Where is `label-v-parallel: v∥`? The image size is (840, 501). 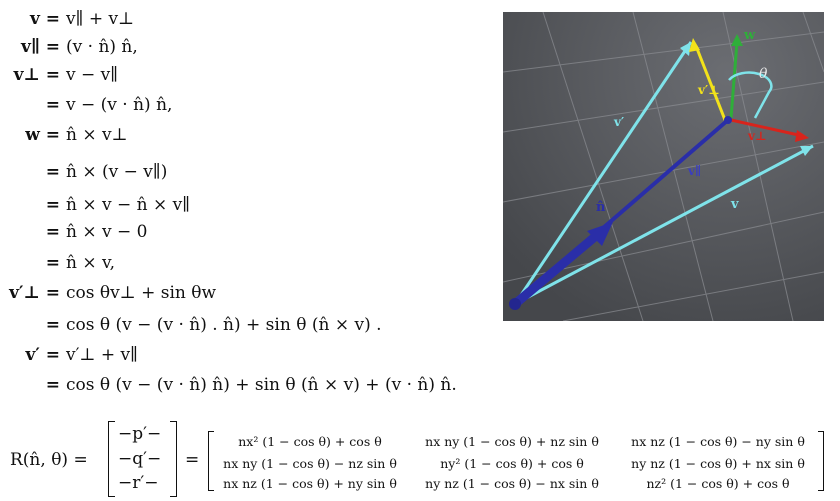
label-v-parallel: v∥ is located at coordinates (694, 171).